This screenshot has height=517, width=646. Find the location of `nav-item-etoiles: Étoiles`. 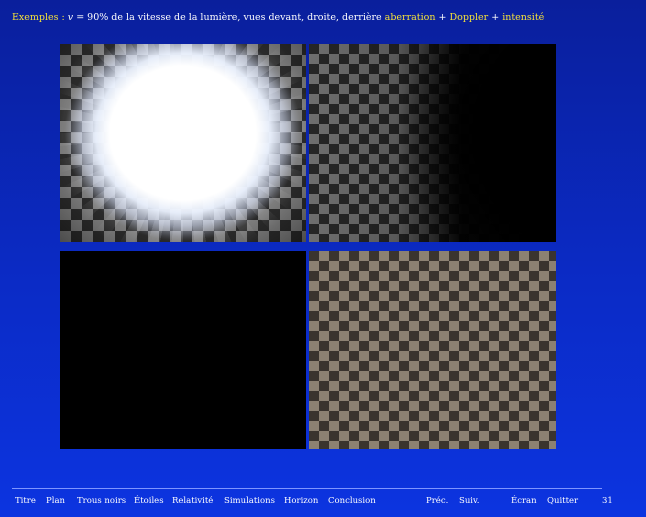

nav-item-etoiles: Étoiles is located at coordinates (149, 501).